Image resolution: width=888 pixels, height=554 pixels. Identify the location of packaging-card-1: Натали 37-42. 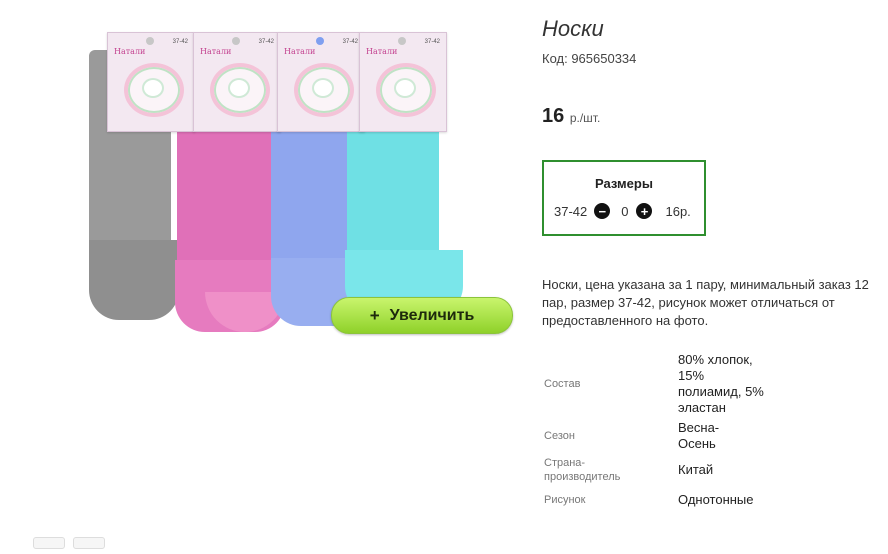
(151, 82).